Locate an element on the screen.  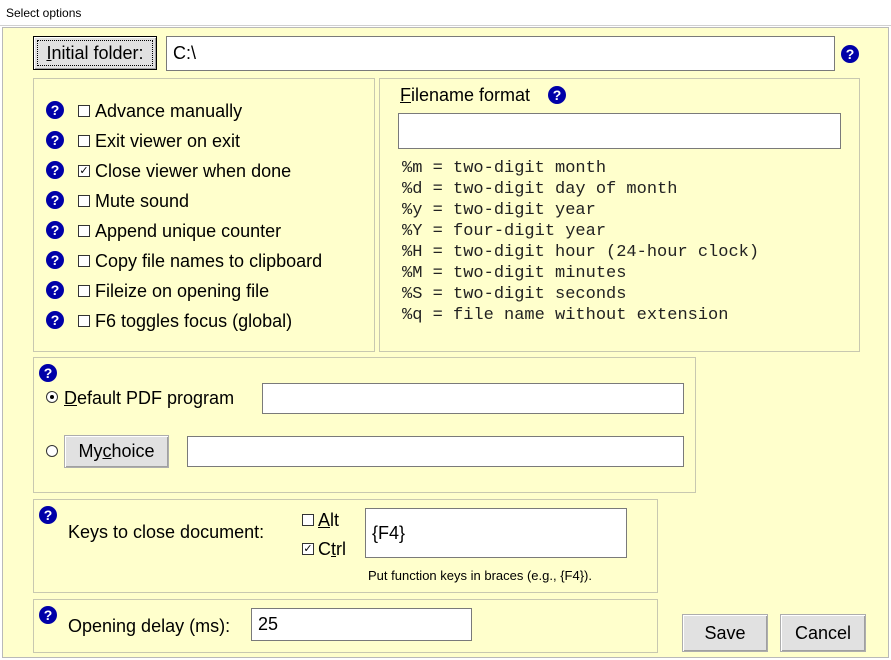
option-label: Fileize on opening file is located at coordinates (182, 291).